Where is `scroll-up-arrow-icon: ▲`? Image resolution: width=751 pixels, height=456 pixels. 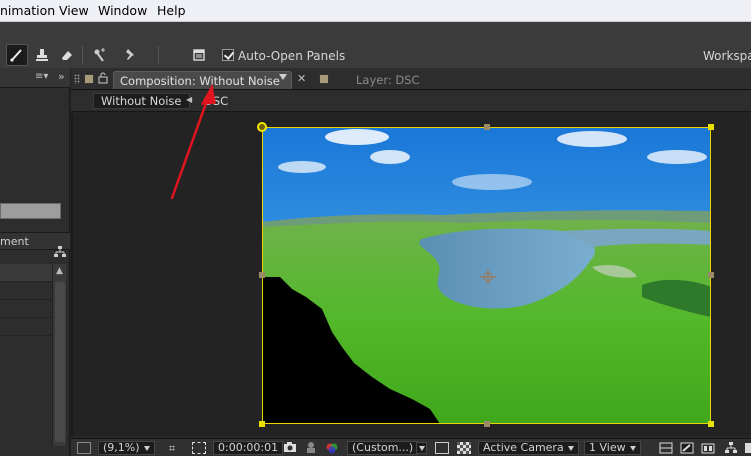 scroll-up-arrow-icon: ▲ is located at coordinates (59, 271).